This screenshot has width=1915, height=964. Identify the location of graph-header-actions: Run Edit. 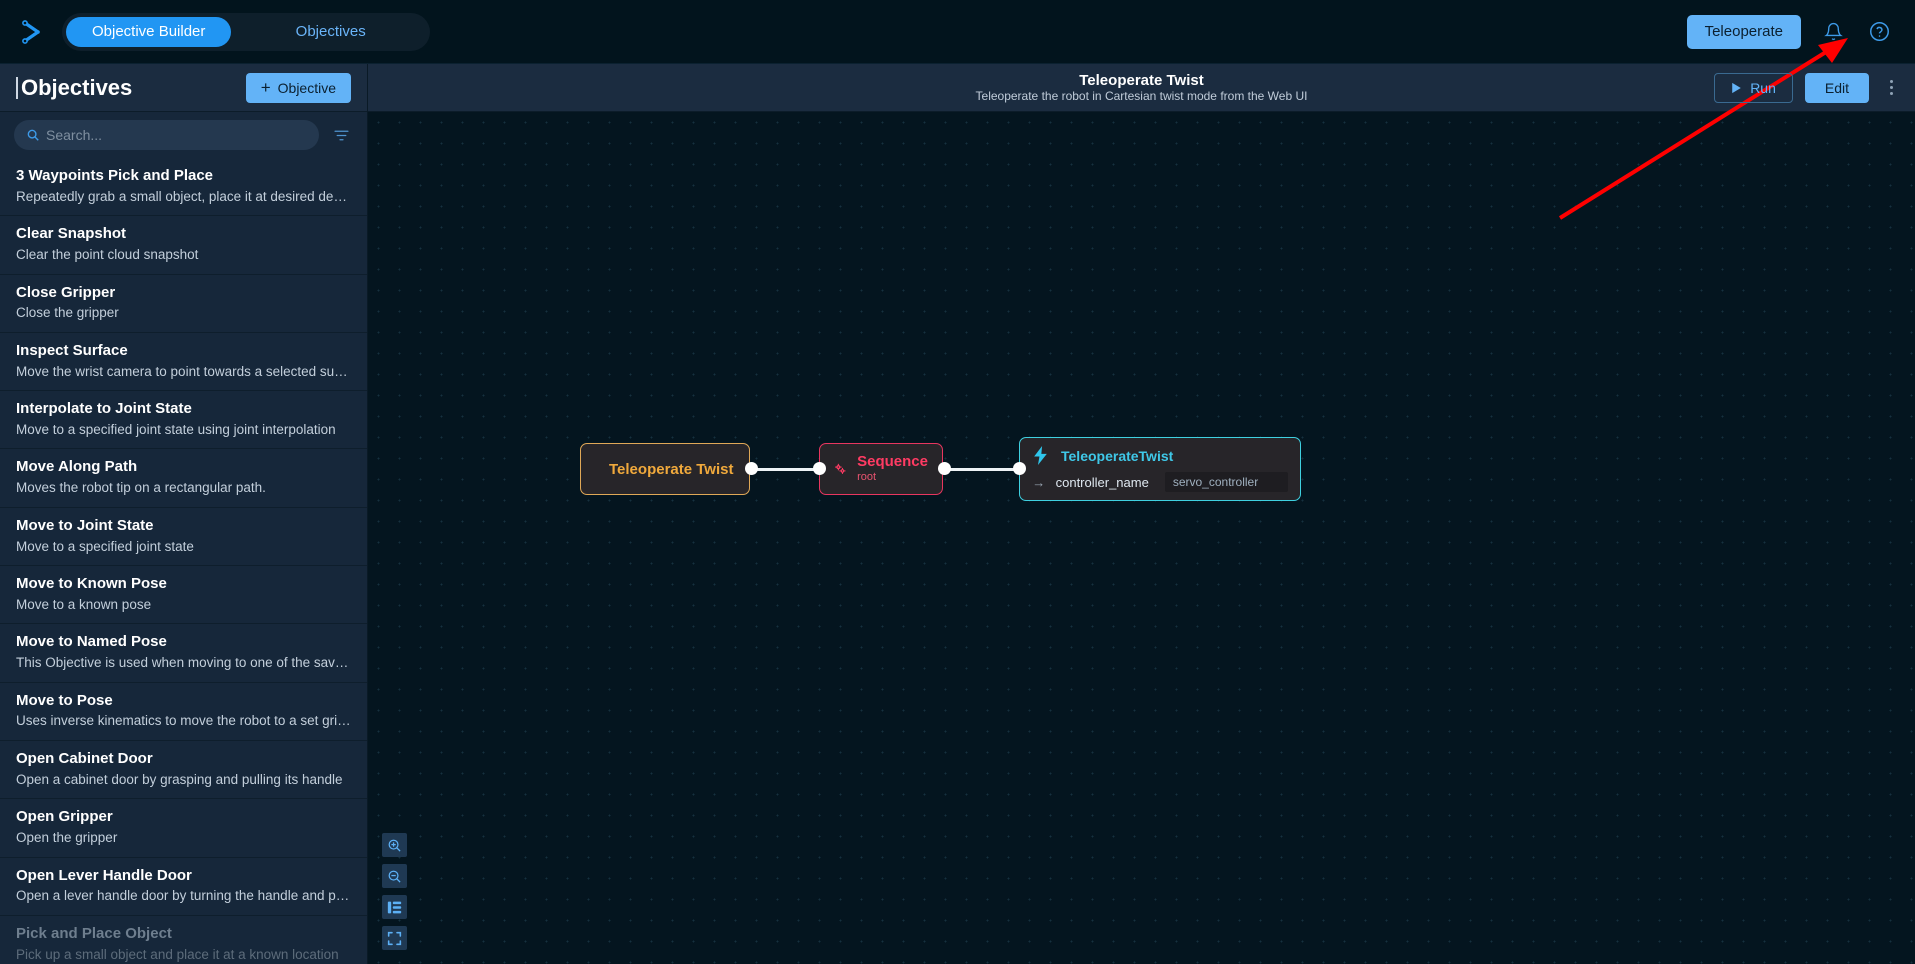
(1807, 87).